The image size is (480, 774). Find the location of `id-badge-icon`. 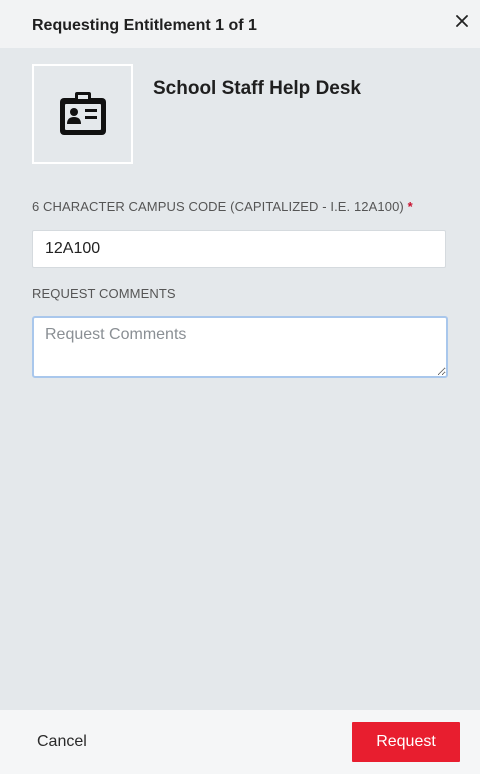

id-badge-icon is located at coordinates (82, 113).